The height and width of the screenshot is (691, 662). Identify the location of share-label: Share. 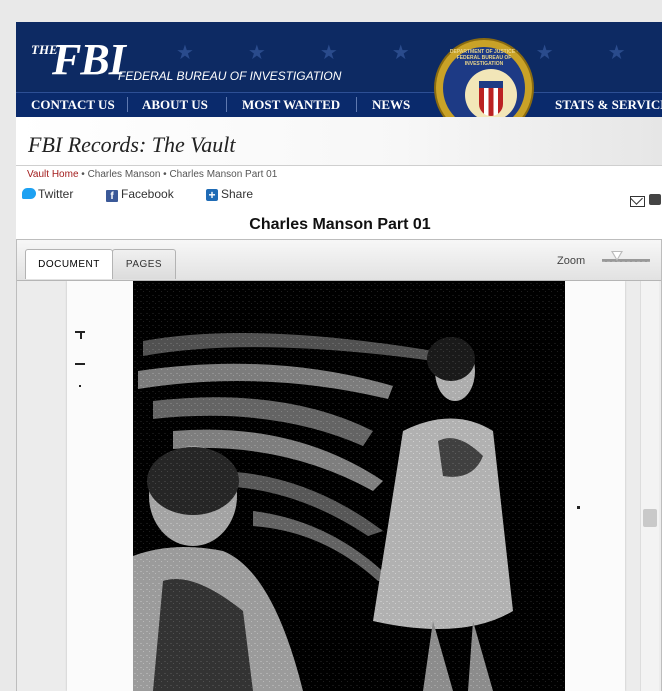
(237, 194).